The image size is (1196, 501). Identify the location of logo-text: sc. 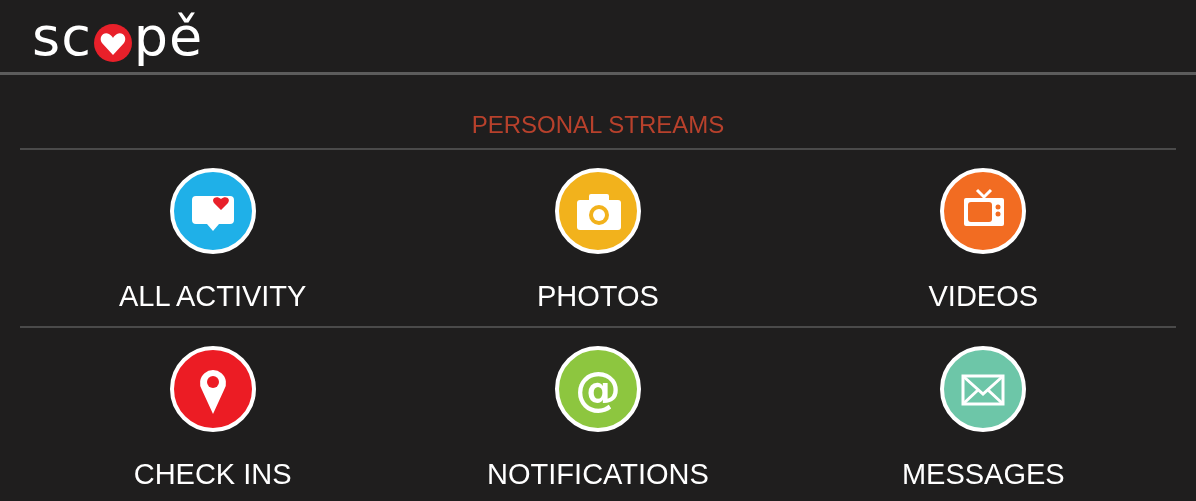
(62, 37).